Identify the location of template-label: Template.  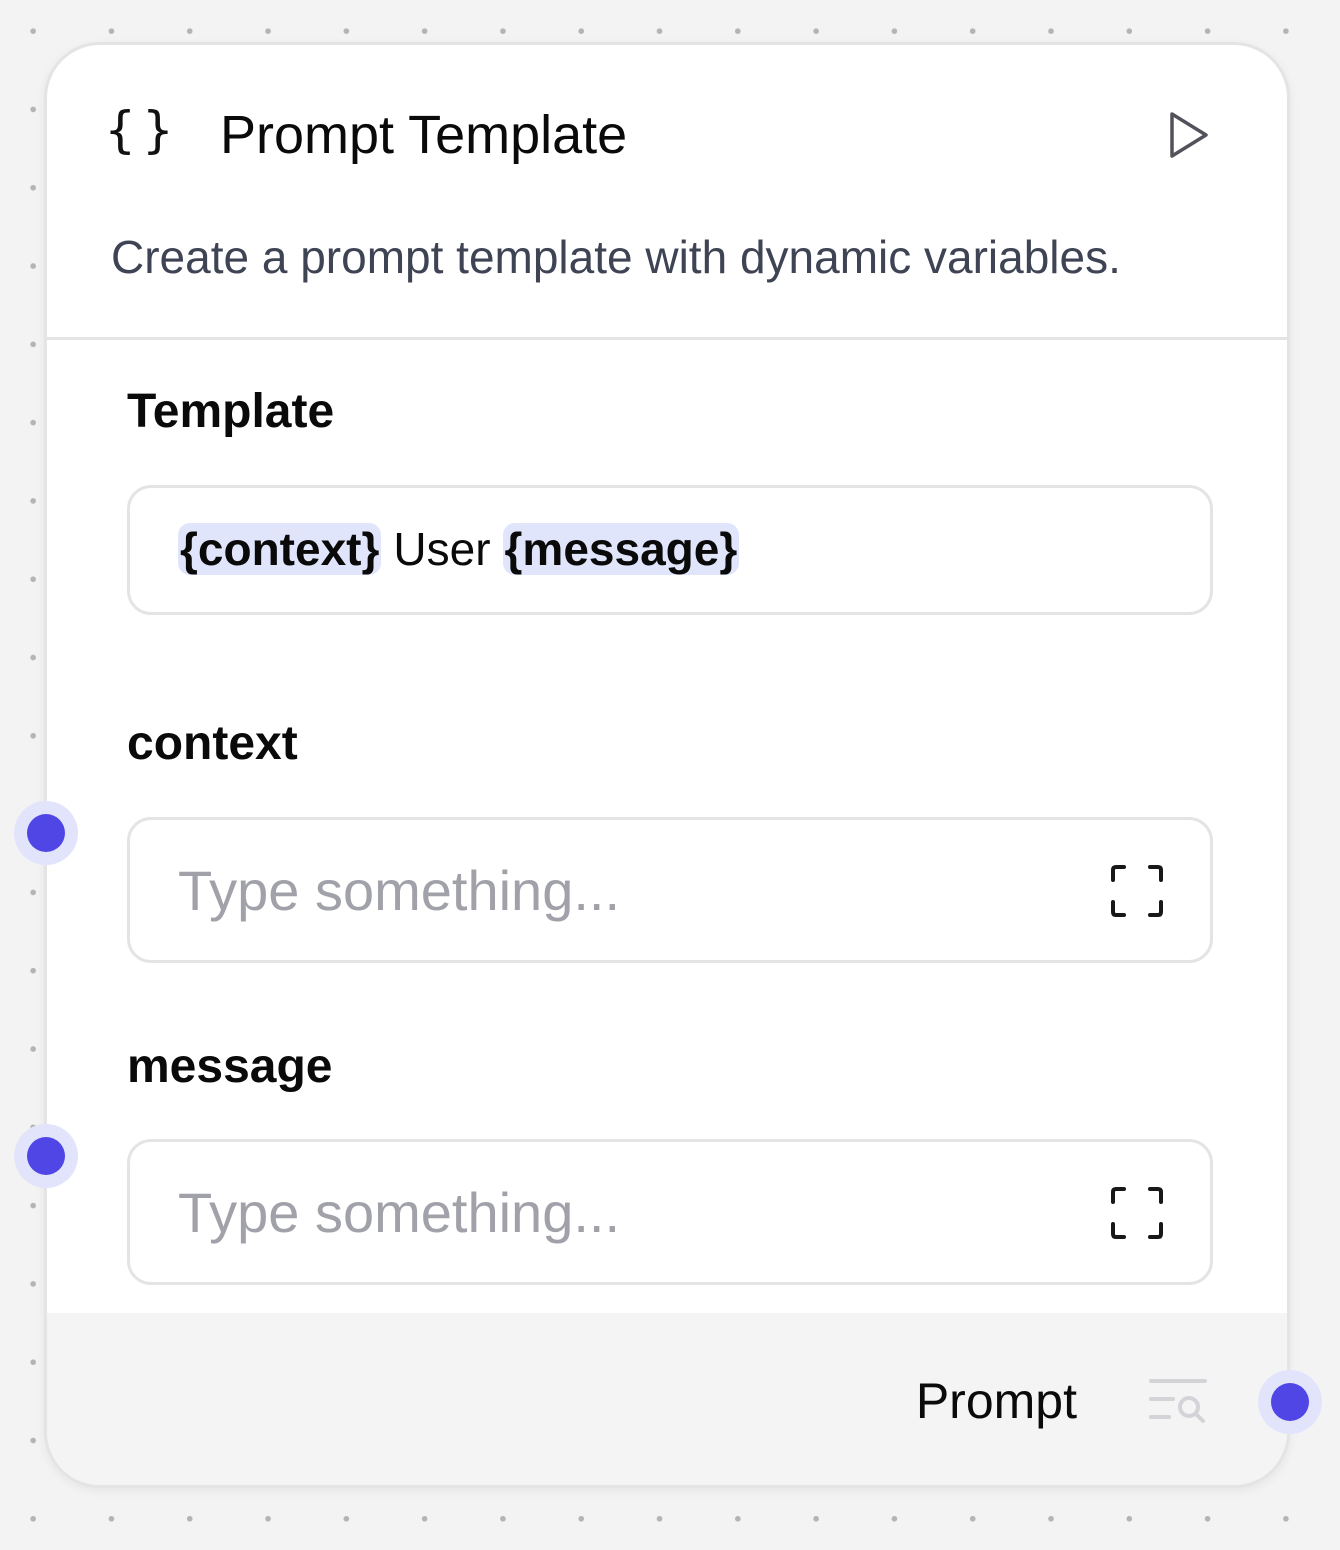
(231, 411).